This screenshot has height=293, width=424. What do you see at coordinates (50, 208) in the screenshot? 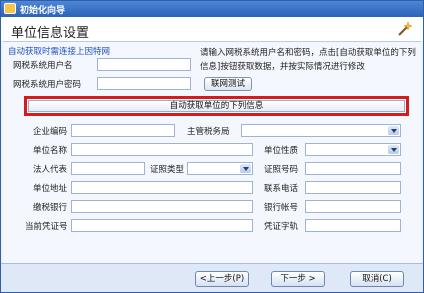
I see `bank-label: 缴税银行` at bounding box center [50, 208].